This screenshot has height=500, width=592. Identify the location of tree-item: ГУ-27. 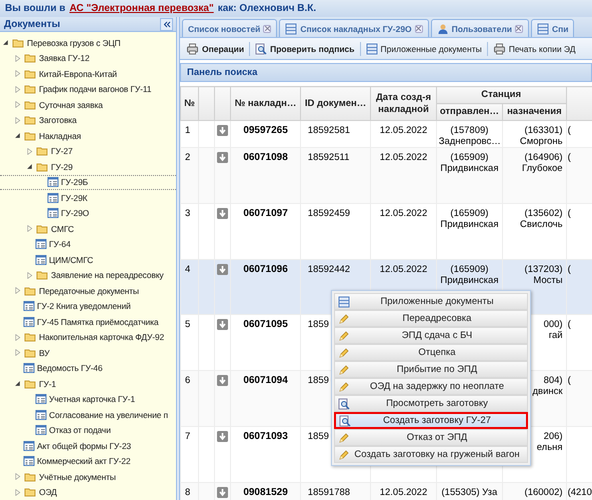
(88, 151).